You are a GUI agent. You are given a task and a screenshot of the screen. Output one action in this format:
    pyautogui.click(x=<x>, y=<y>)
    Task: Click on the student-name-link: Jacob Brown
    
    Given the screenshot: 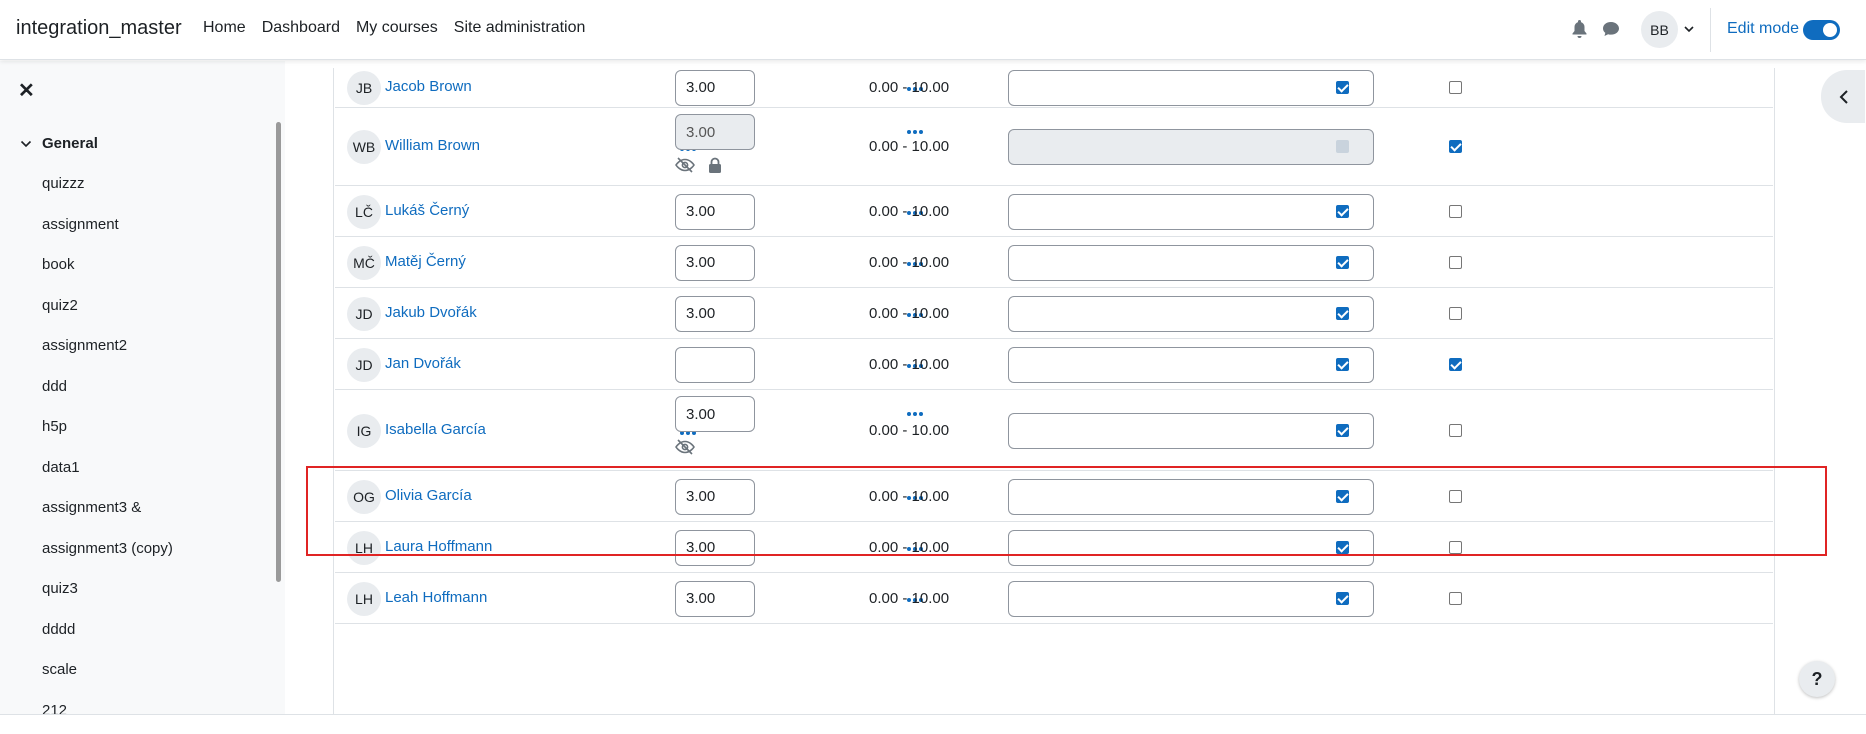 What is the action you would take?
    pyautogui.click(x=428, y=86)
    